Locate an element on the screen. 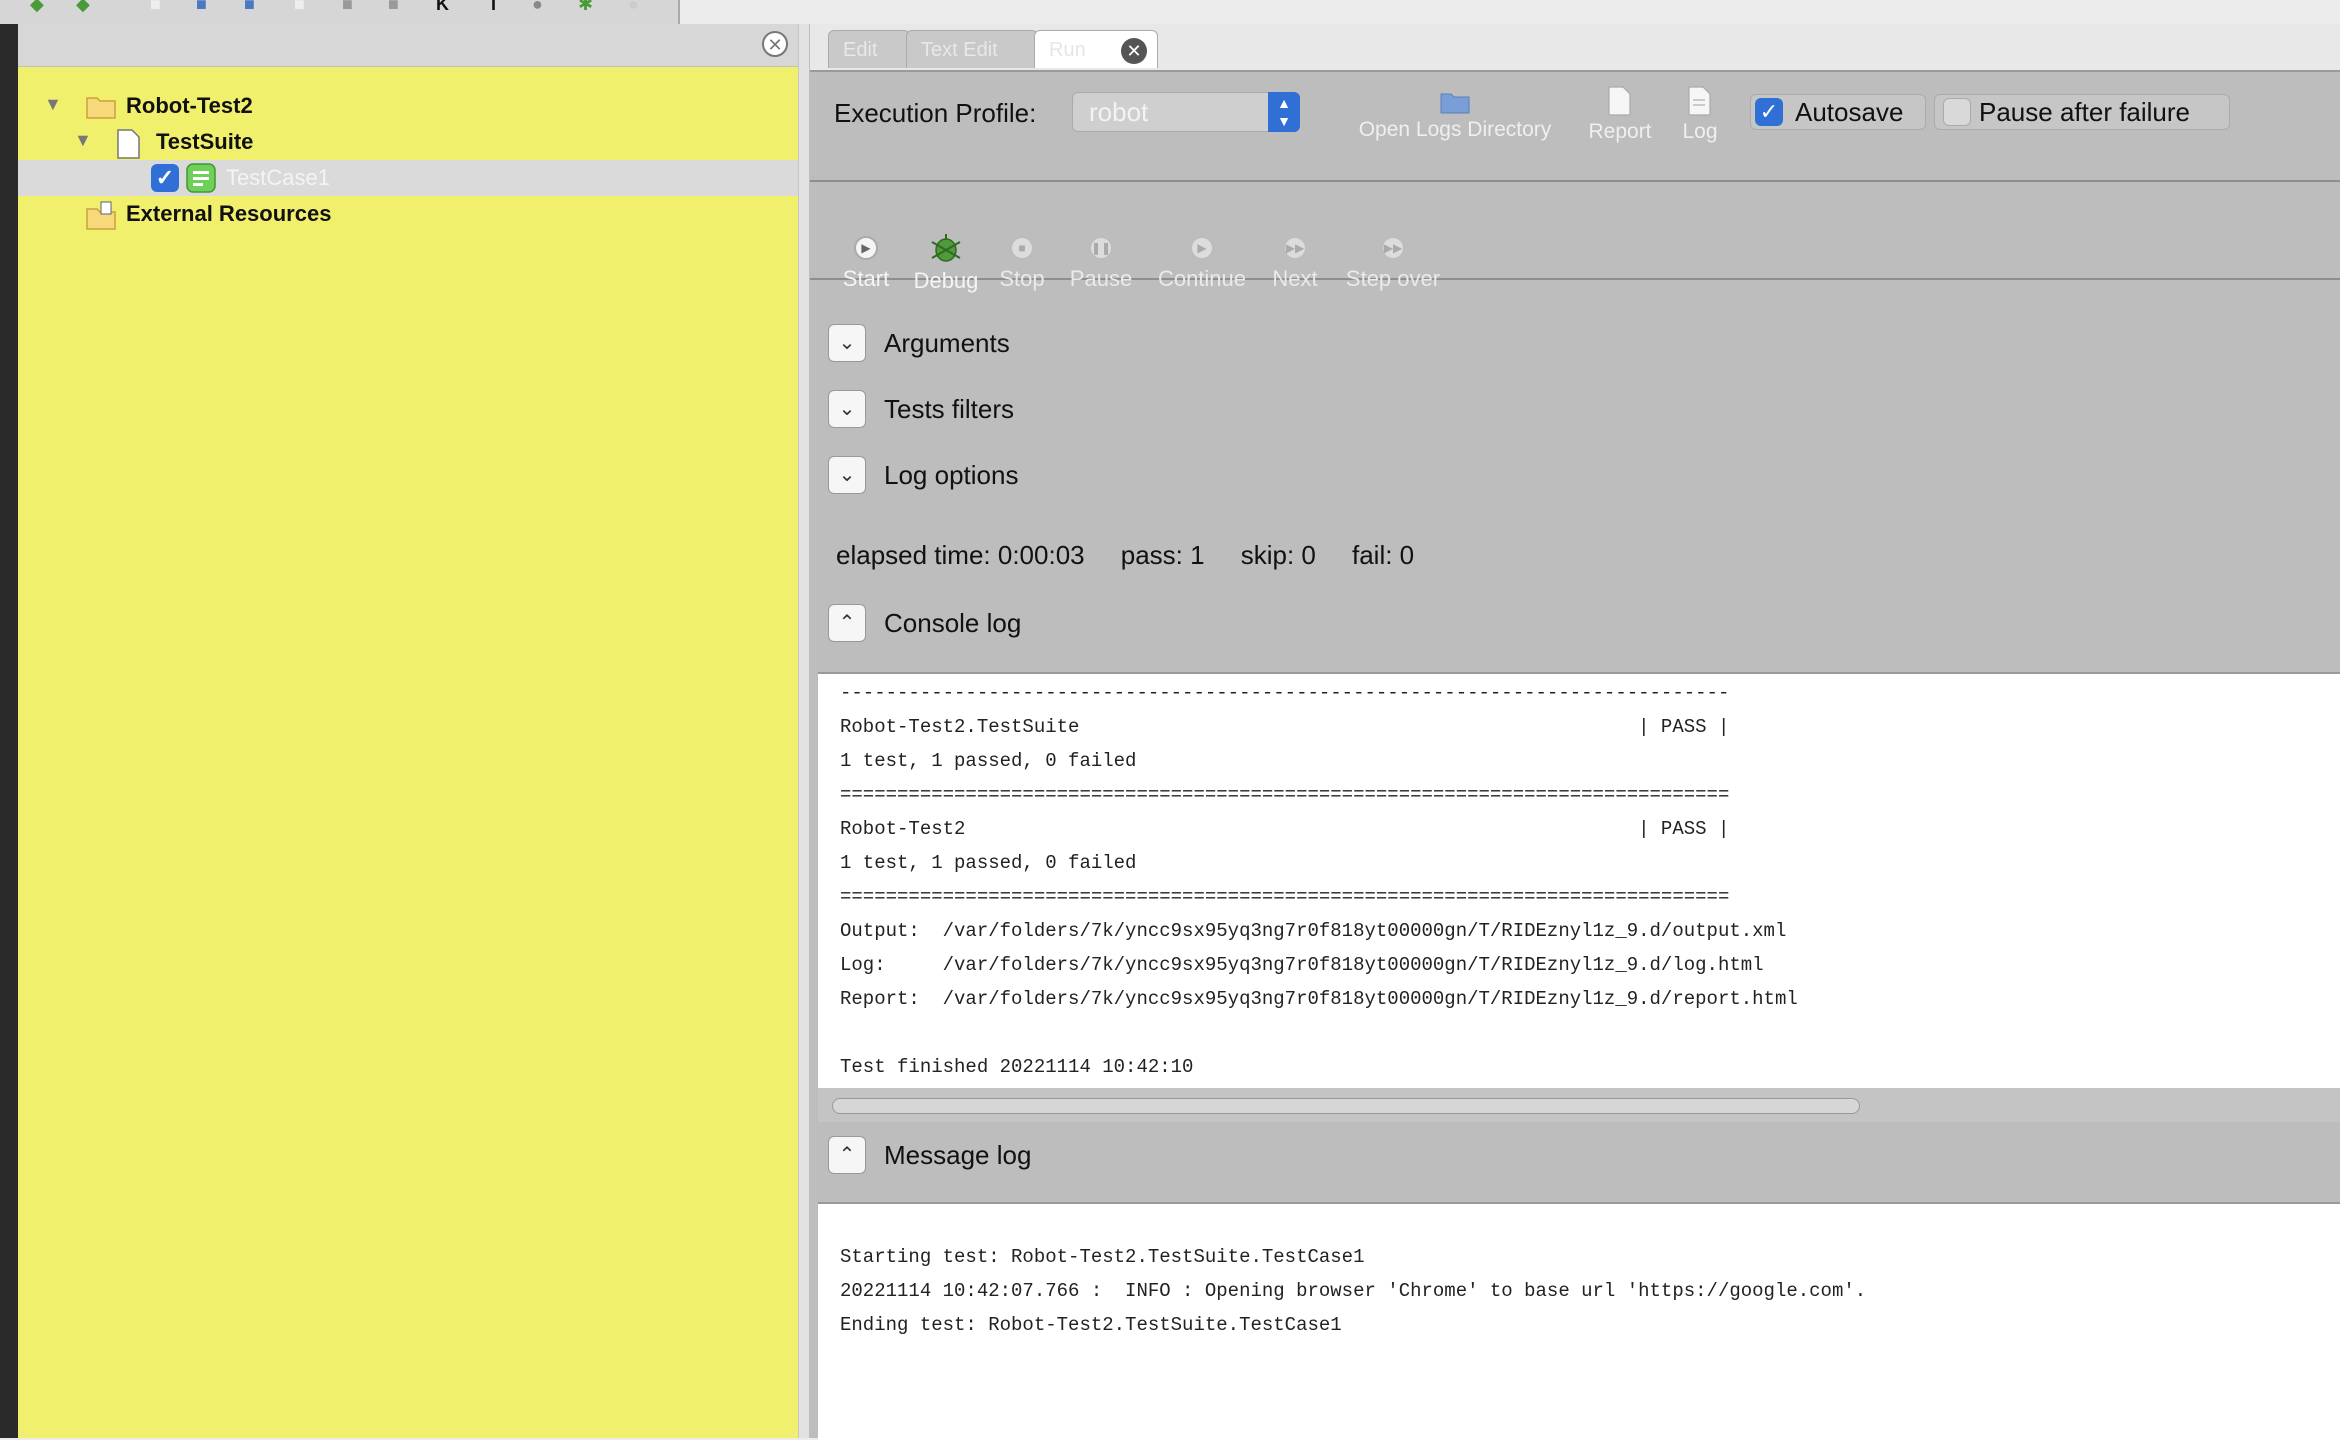 The height and width of the screenshot is (1440, 2340). tree-item-testcase1: ✓ TestCase1 is located at coordinates (408, 178).